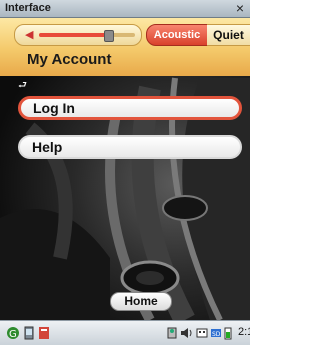  I want to click on page-title: My Account, so click(69, 59).